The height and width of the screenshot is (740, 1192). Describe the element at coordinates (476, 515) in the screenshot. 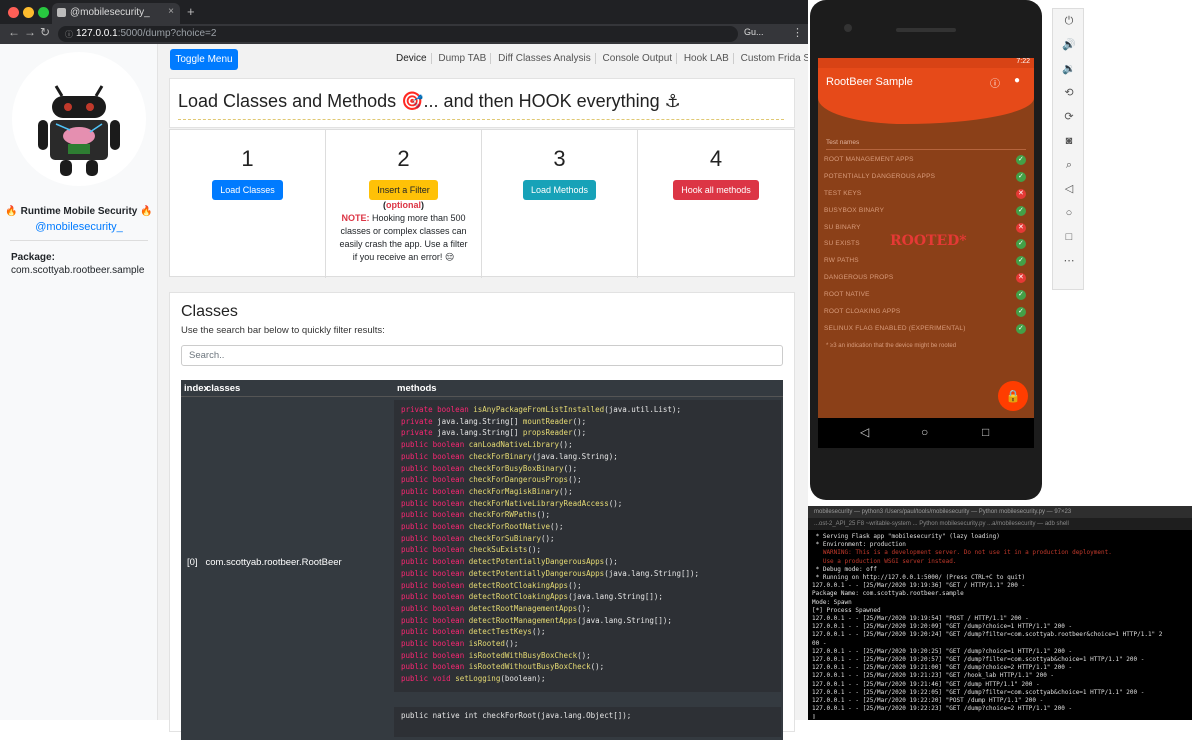

I see `method-line: public boolean checkForRWPaths();` at that location.